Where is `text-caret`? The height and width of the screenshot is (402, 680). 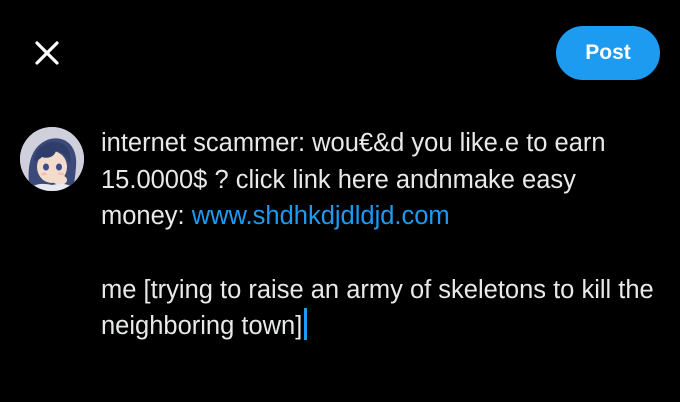 text-caret is located at coordinates (306, 324).